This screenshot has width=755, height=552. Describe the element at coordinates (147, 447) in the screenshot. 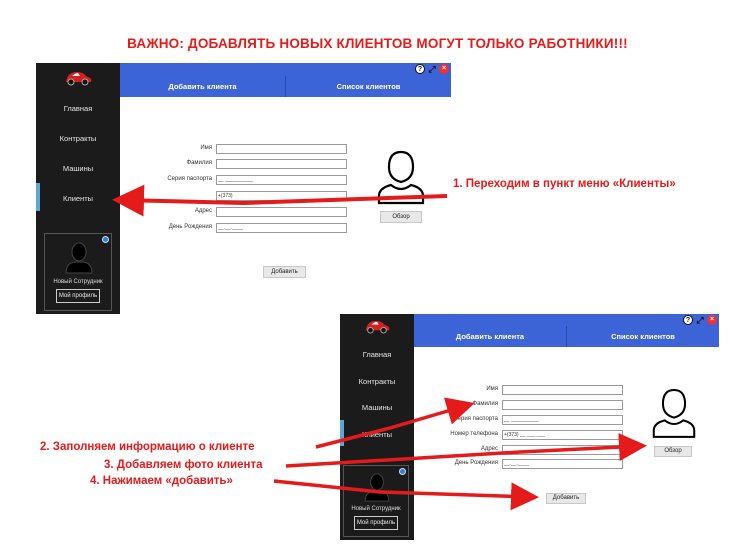

I see `annotation-step-2: 2. Заполняем информацию о клиенте` at that location.